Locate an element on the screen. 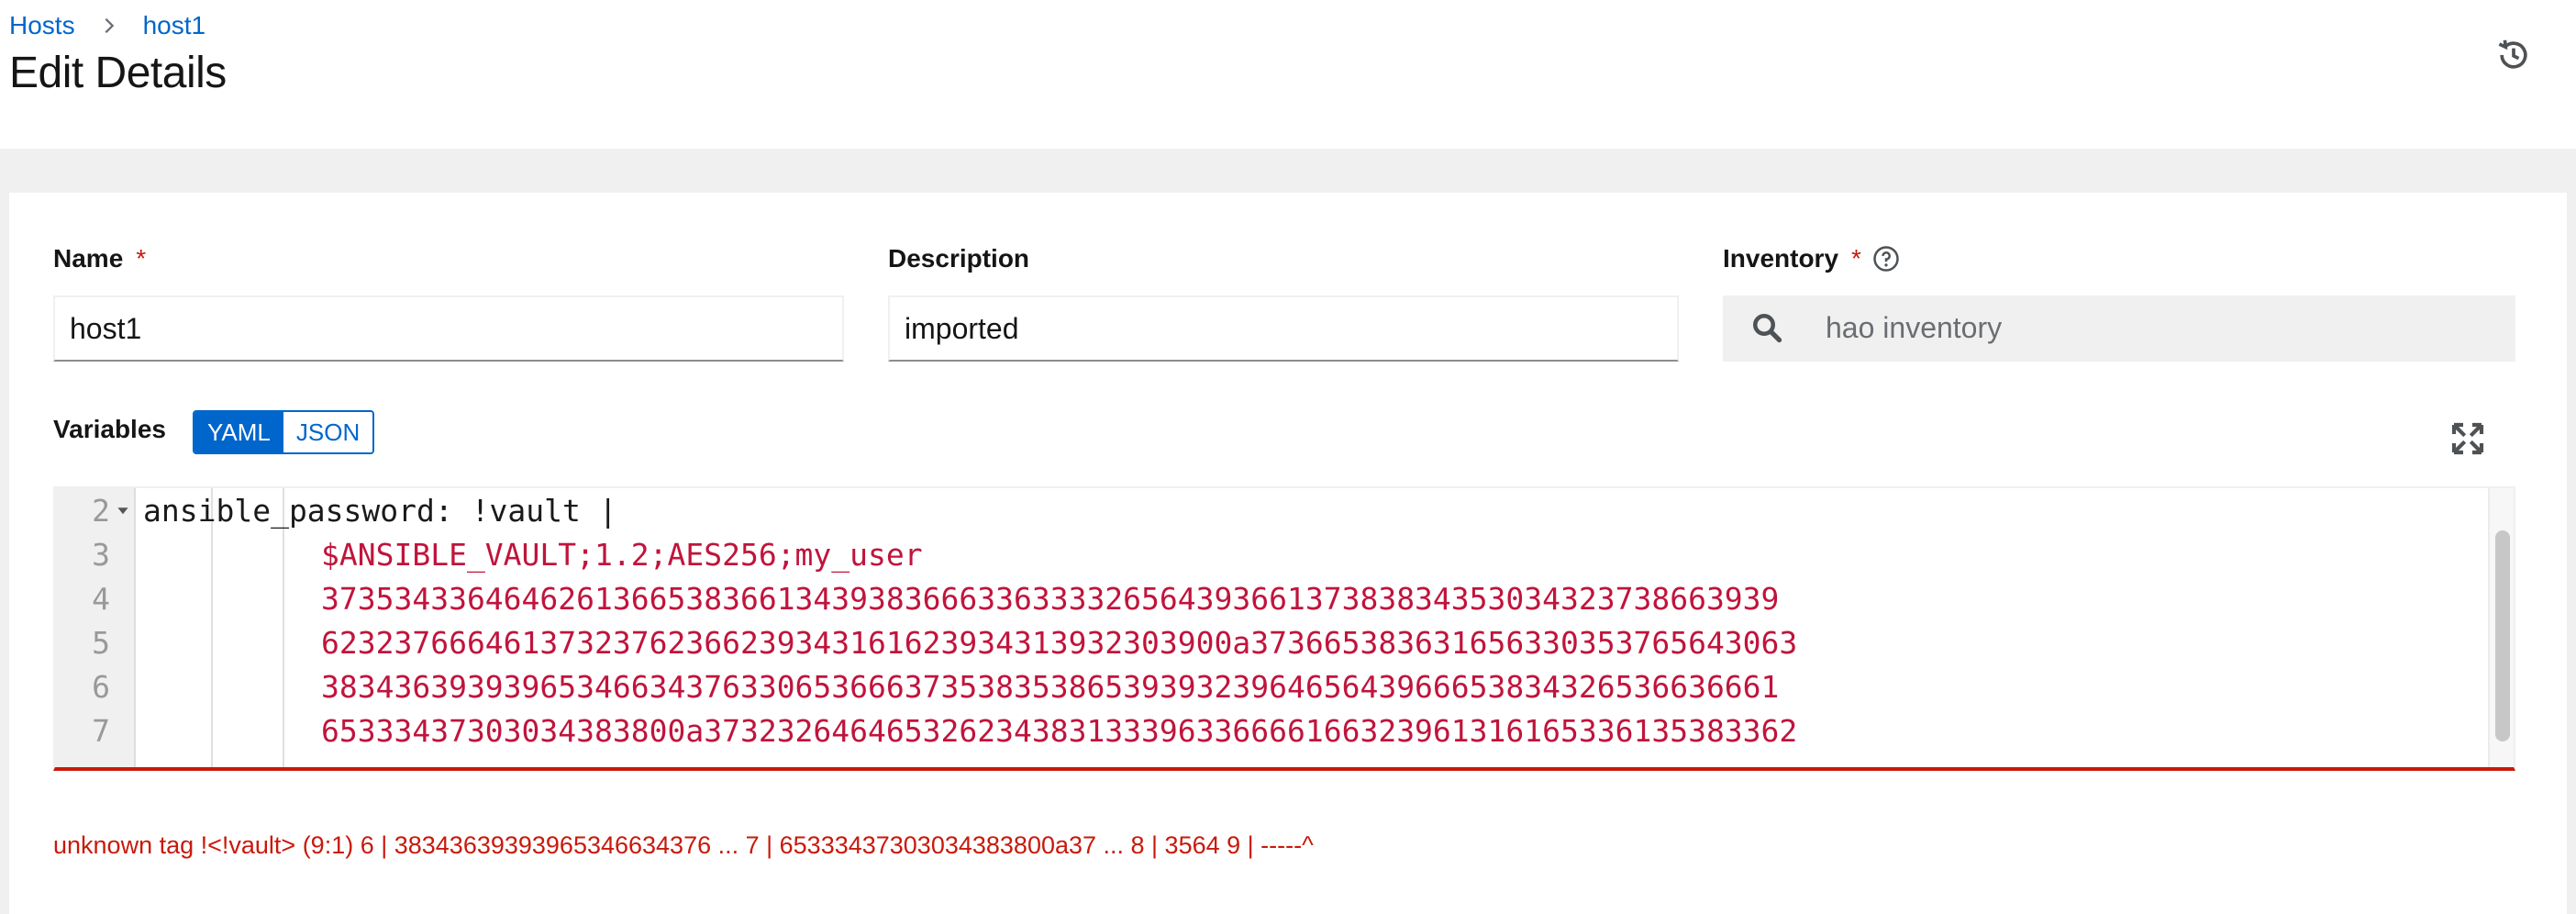  json-toggle-button: JSON is located at coordinates (328, 432).